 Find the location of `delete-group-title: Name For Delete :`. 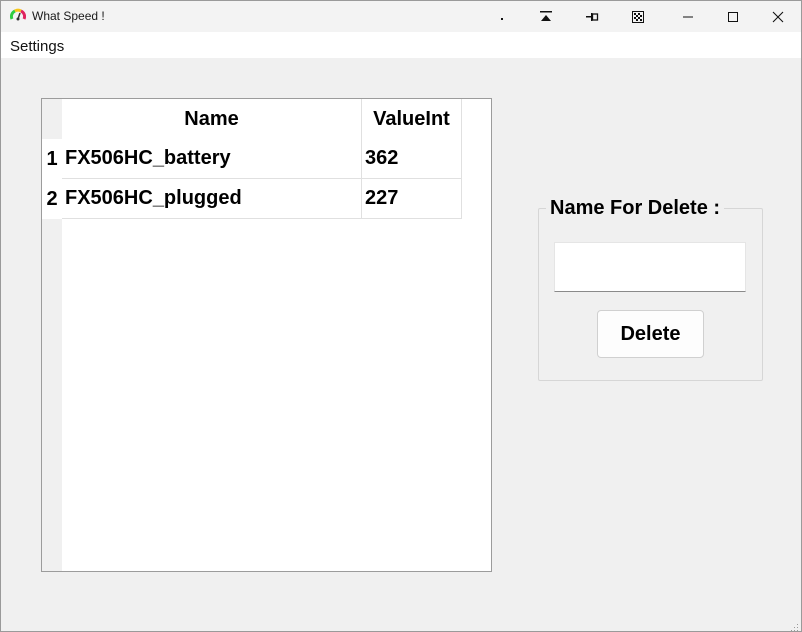

delete-group-title: Name For Delete : is located at coordinates (635, 208).